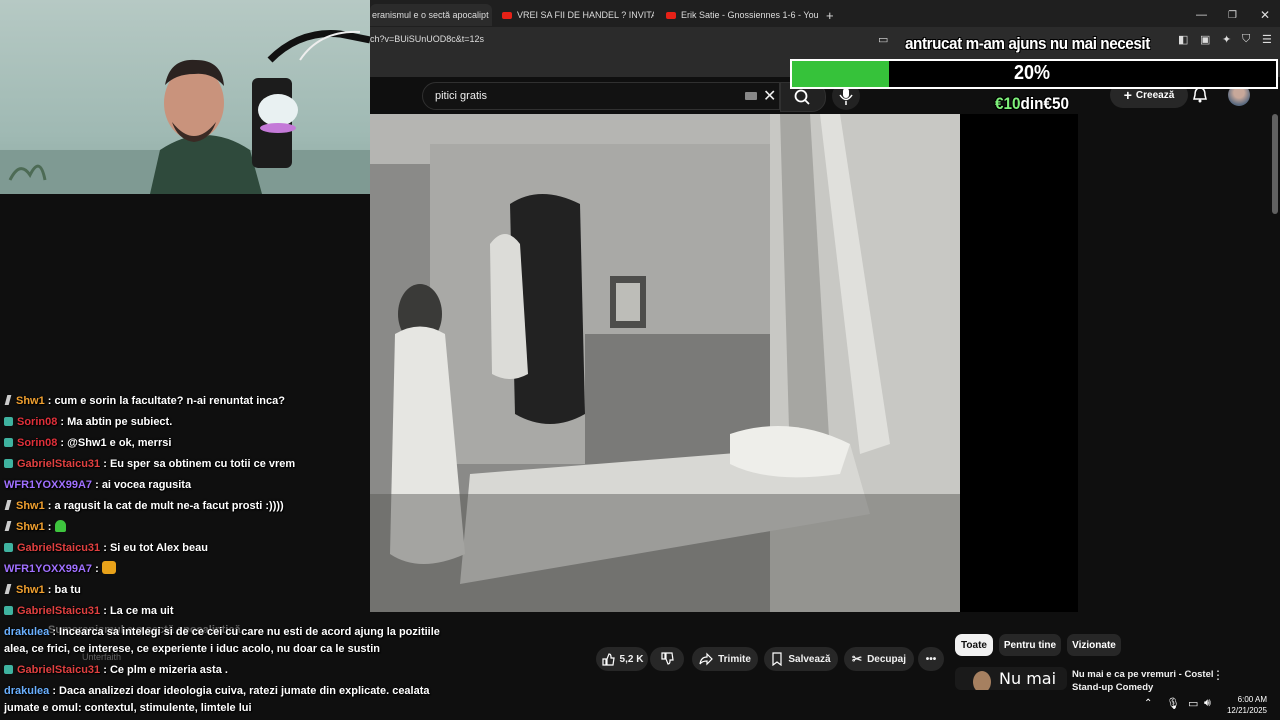 Image resolution: width=1280 pixels, height=720 pixels. Describe the element at coordinates (1173, 703) in the screenshot. I see `mic-tray-icon: 🎙︎` at that location.